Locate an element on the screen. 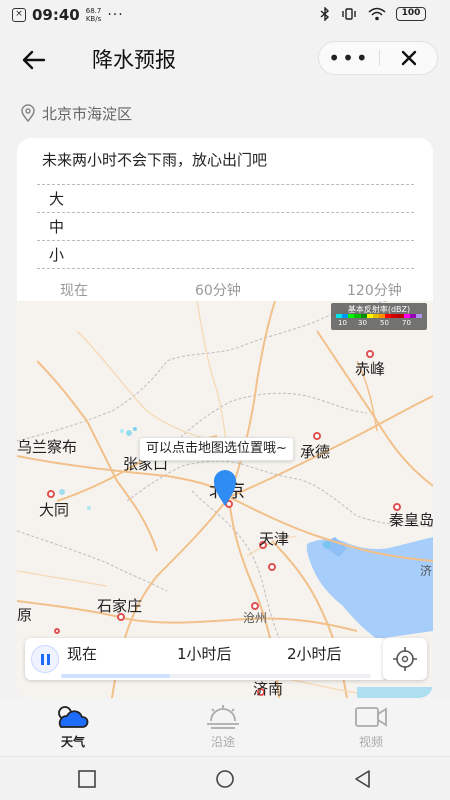  tab-weather: 天气 is located at coordinates (73, 727).